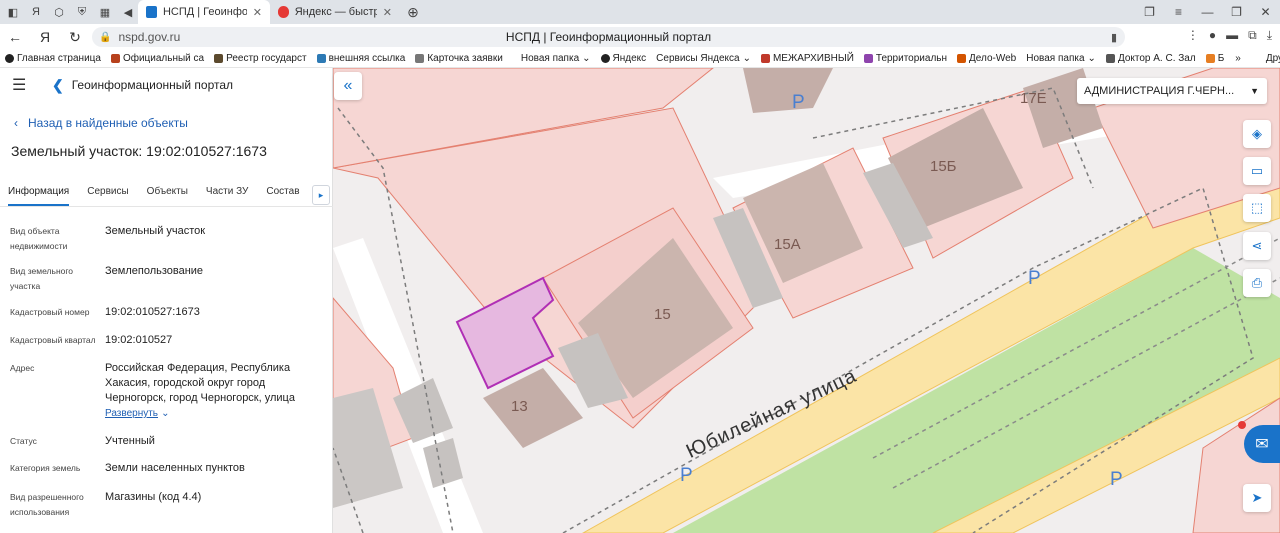 The height and width of the screenshot is (533, 1280). What do you see at coordinates (149, 37) in the screenshot?
I see `url-host: nspd.gov.ru` at bounding box center [149, 37].